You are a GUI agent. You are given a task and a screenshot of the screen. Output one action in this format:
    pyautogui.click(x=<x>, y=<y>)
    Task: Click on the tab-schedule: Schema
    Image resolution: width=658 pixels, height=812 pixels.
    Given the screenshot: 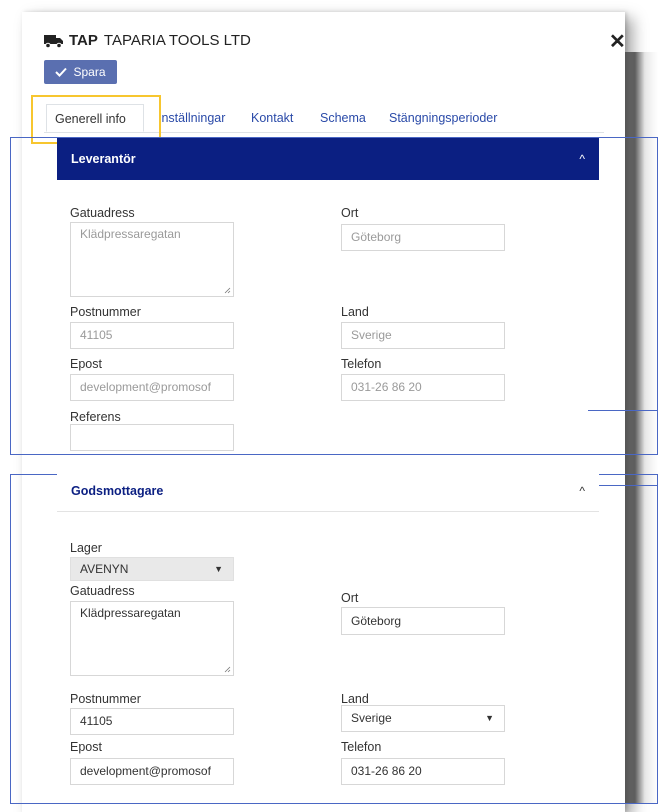 What is the action you would take?
    pyautogui.click(x=343, y=118)
    